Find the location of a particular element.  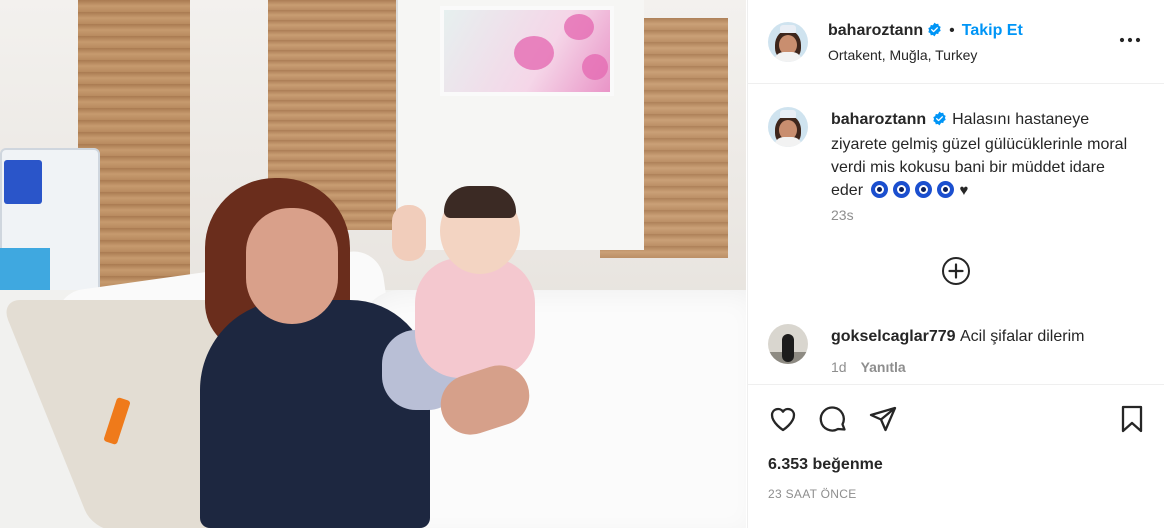

comment-age: 1d is located at coordinates (839, 367).